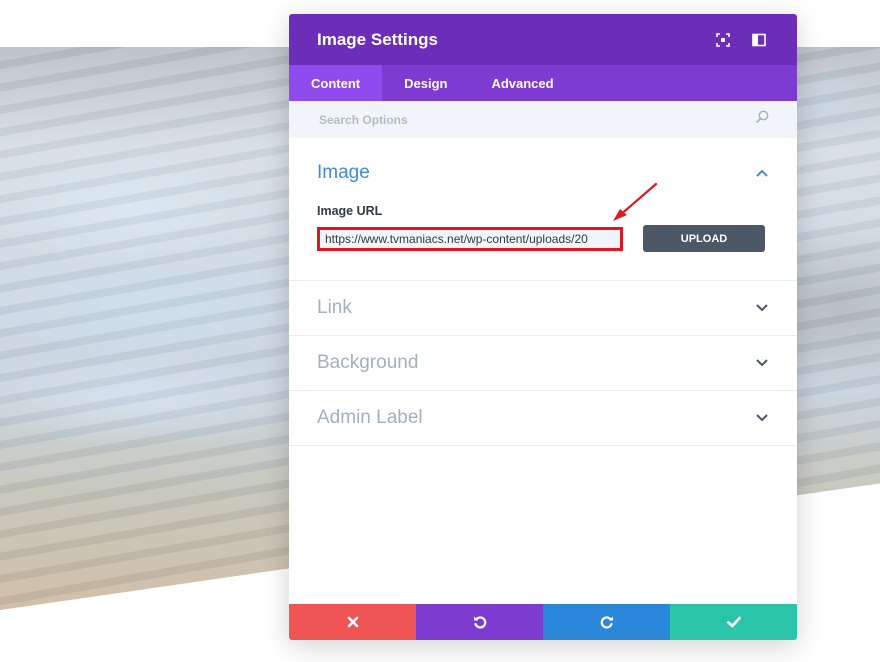  Describe the element at coordinates (350, 211) in the screenshot. I see `image-url-label: Image URL` at that location.